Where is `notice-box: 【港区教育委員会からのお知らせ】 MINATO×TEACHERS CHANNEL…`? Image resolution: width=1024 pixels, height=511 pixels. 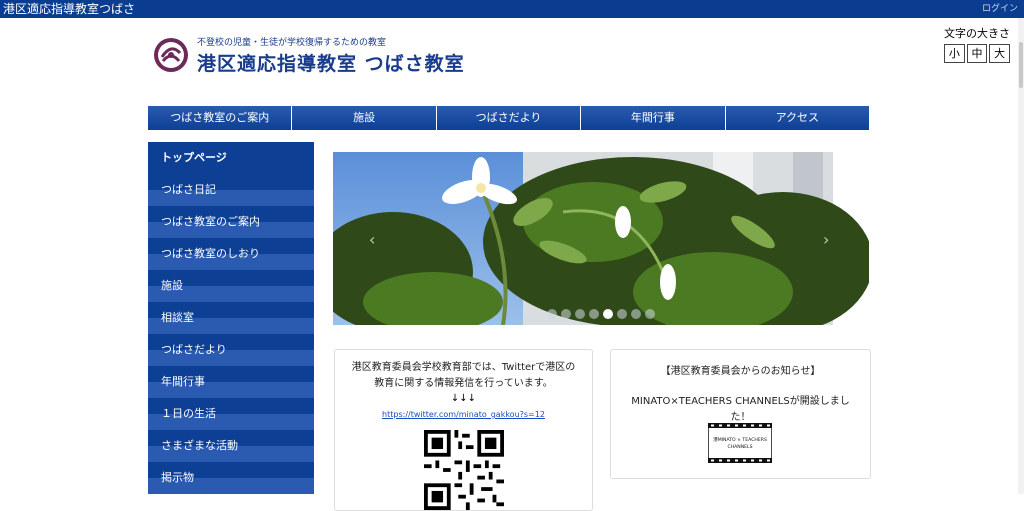 notice-box: 【港区教育委員会からのお知らせ】 MINATO×TEACHERS CHANNEL… is located at coordinates (740, 414).